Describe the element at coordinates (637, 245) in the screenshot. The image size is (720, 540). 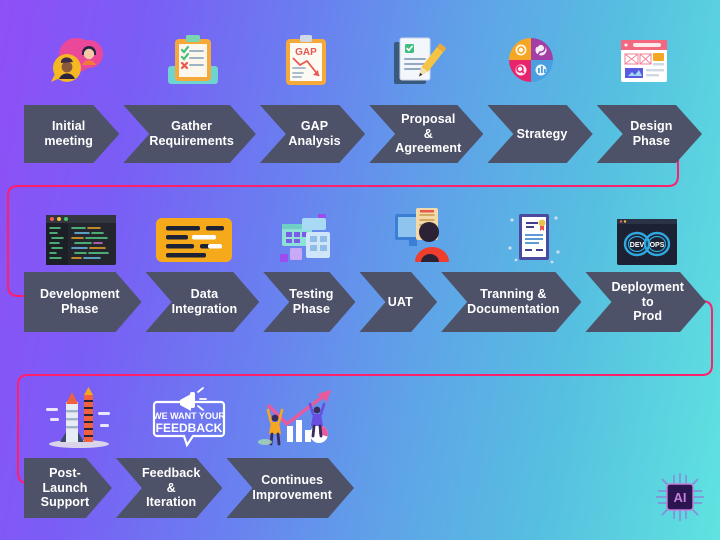
I see `devops-dev-label: DEV` at that location.